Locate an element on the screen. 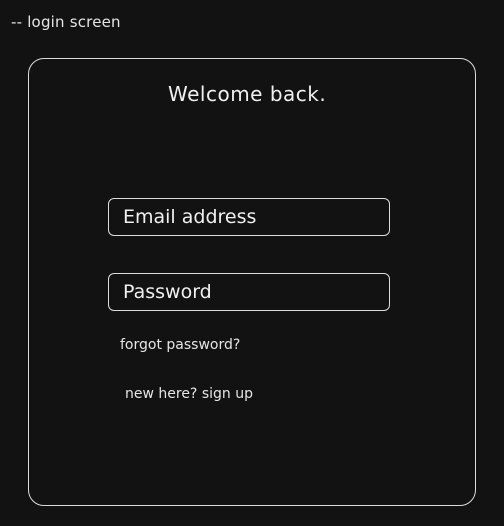  forgot-password-link: forgot password? is located at coordinates (180, 345).